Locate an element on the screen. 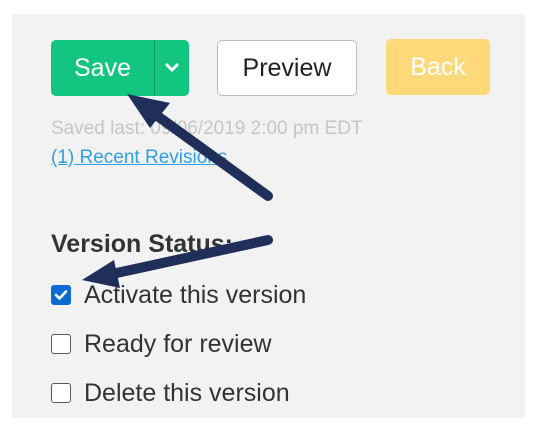  checkmark-icon is located at coordinates (61, 295).